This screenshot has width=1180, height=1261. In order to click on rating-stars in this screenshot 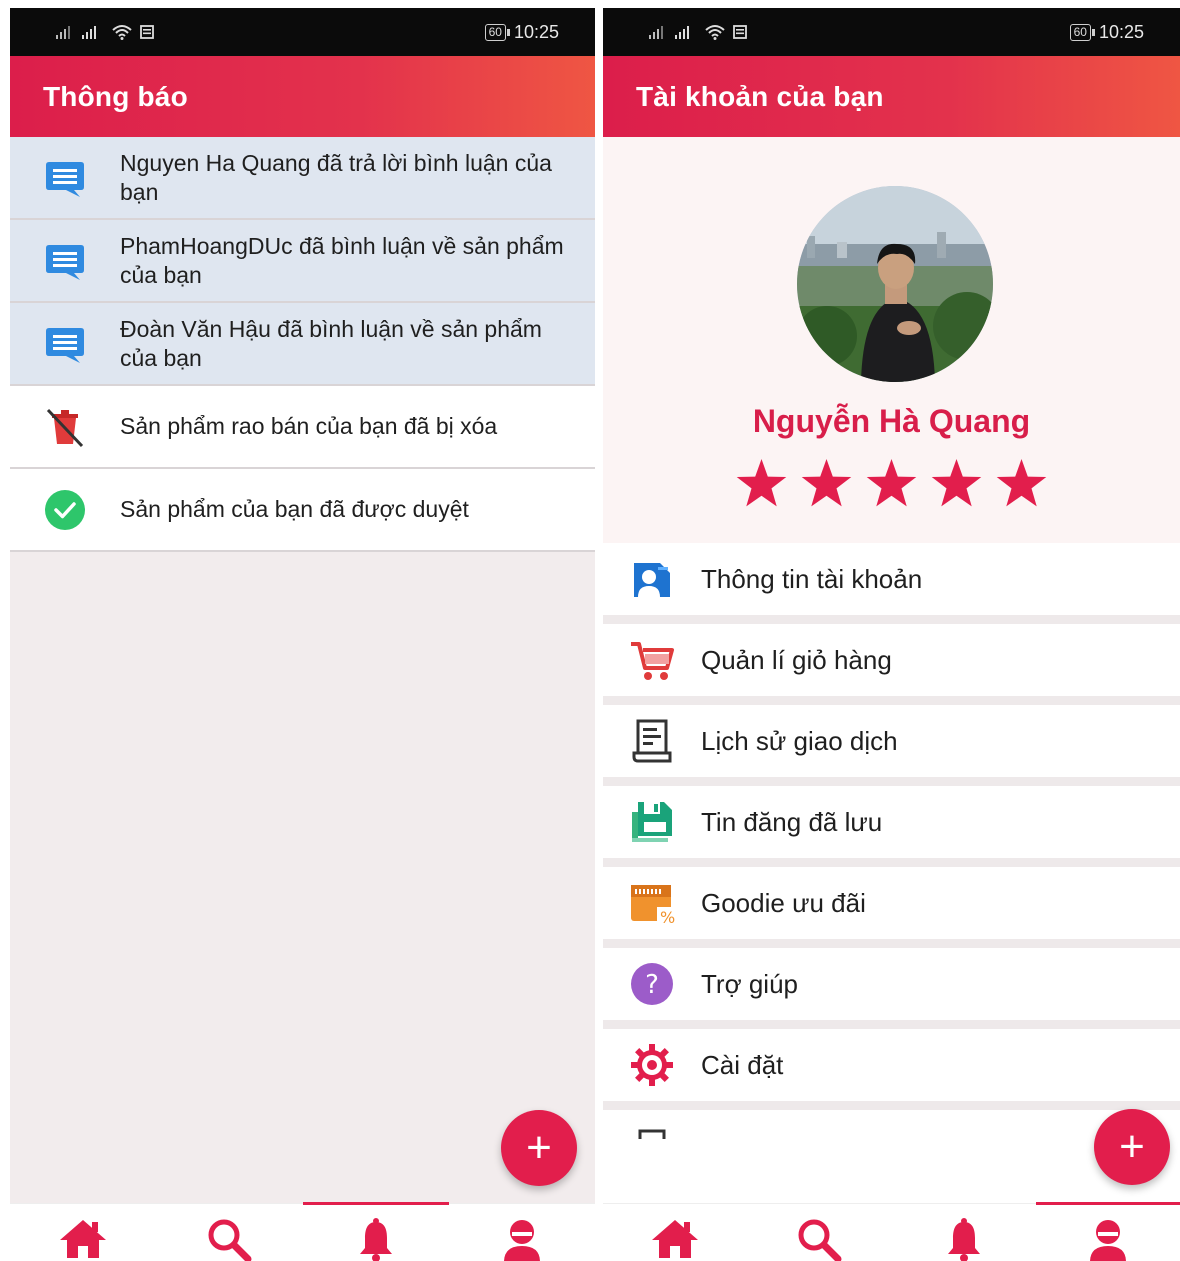, I will do `click(891, 484)`.